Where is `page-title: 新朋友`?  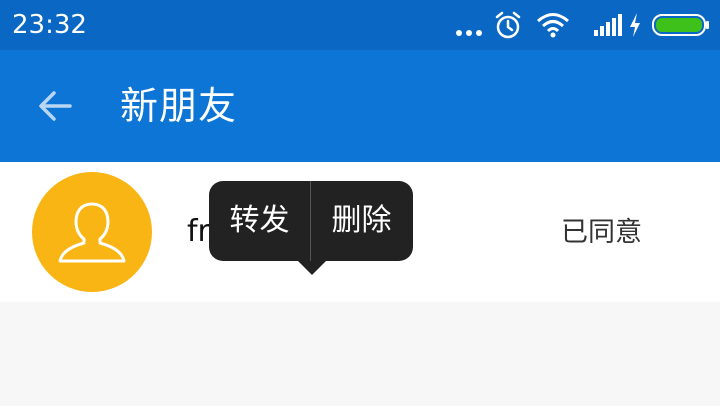 page-title: 新朋友 is located at coordinates (179, 106).